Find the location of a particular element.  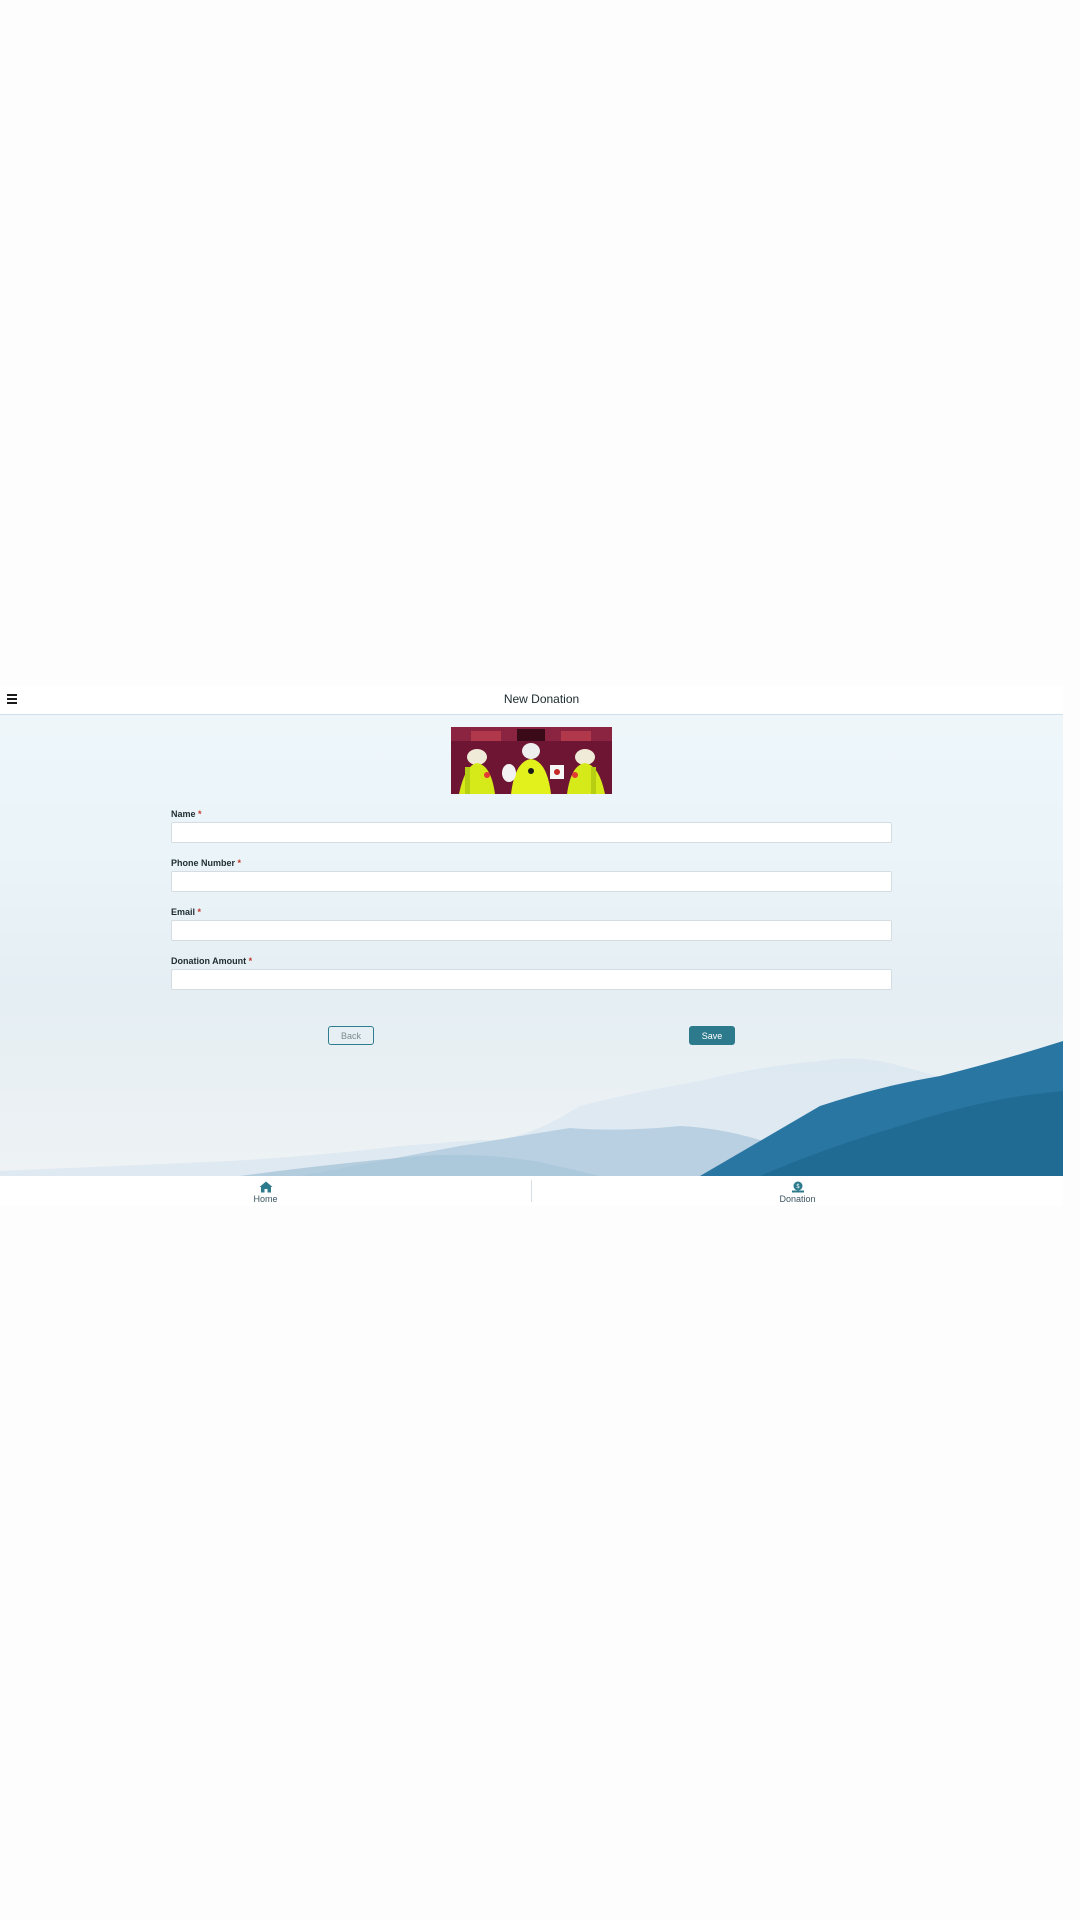

donation-amount-input is located at coordinates (531, 979).